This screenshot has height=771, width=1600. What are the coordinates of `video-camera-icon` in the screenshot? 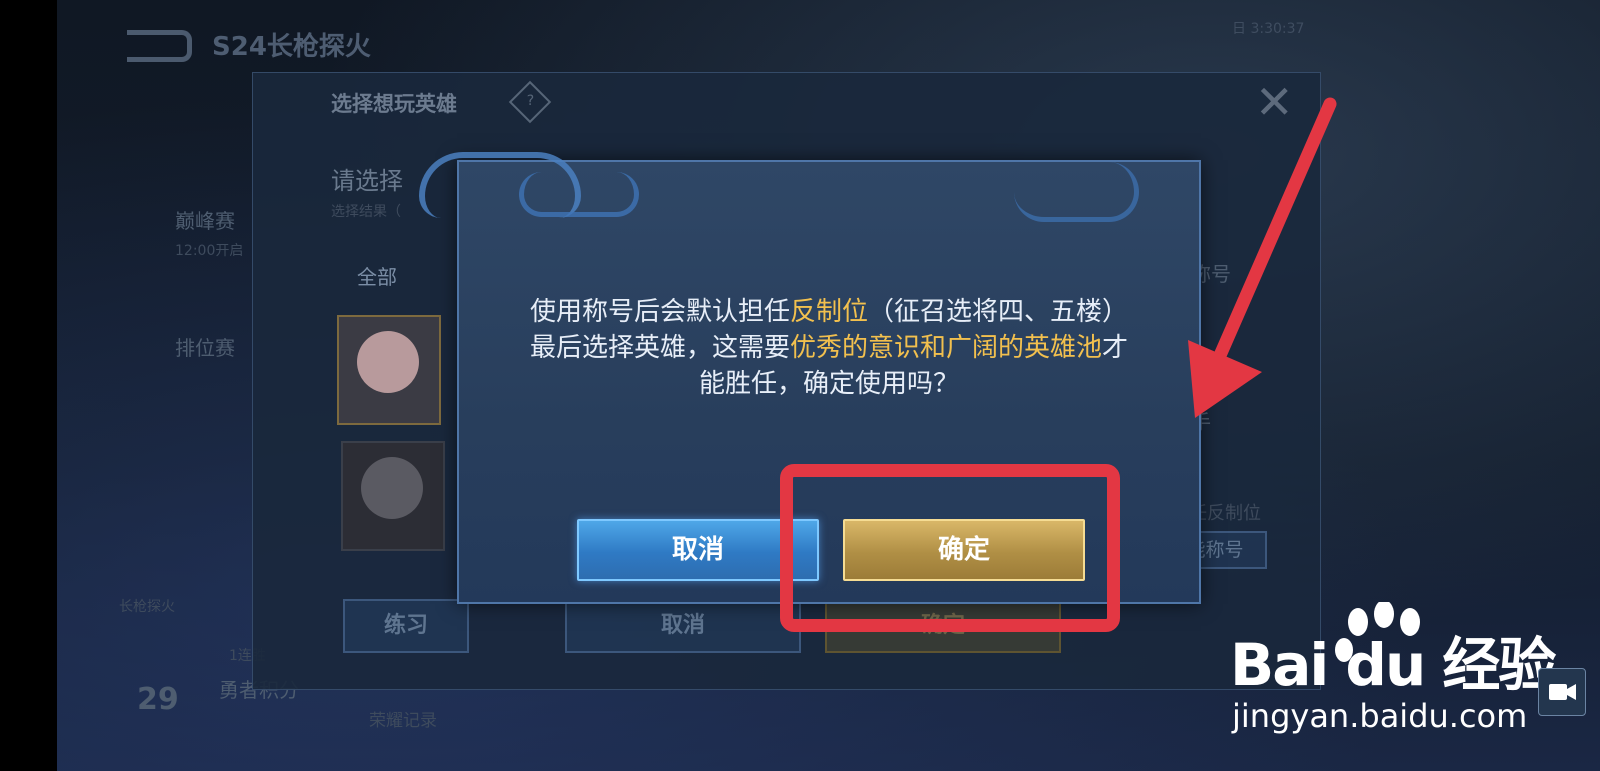 It's located at (1562, 692).